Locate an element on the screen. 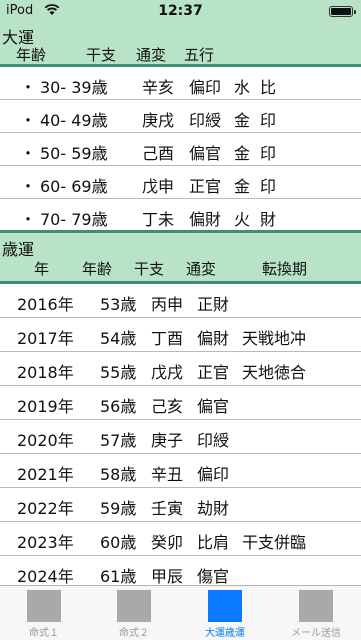 The image size is (361, 640). row-kanshi: 庚戌 is located at coordinates (158, 120).